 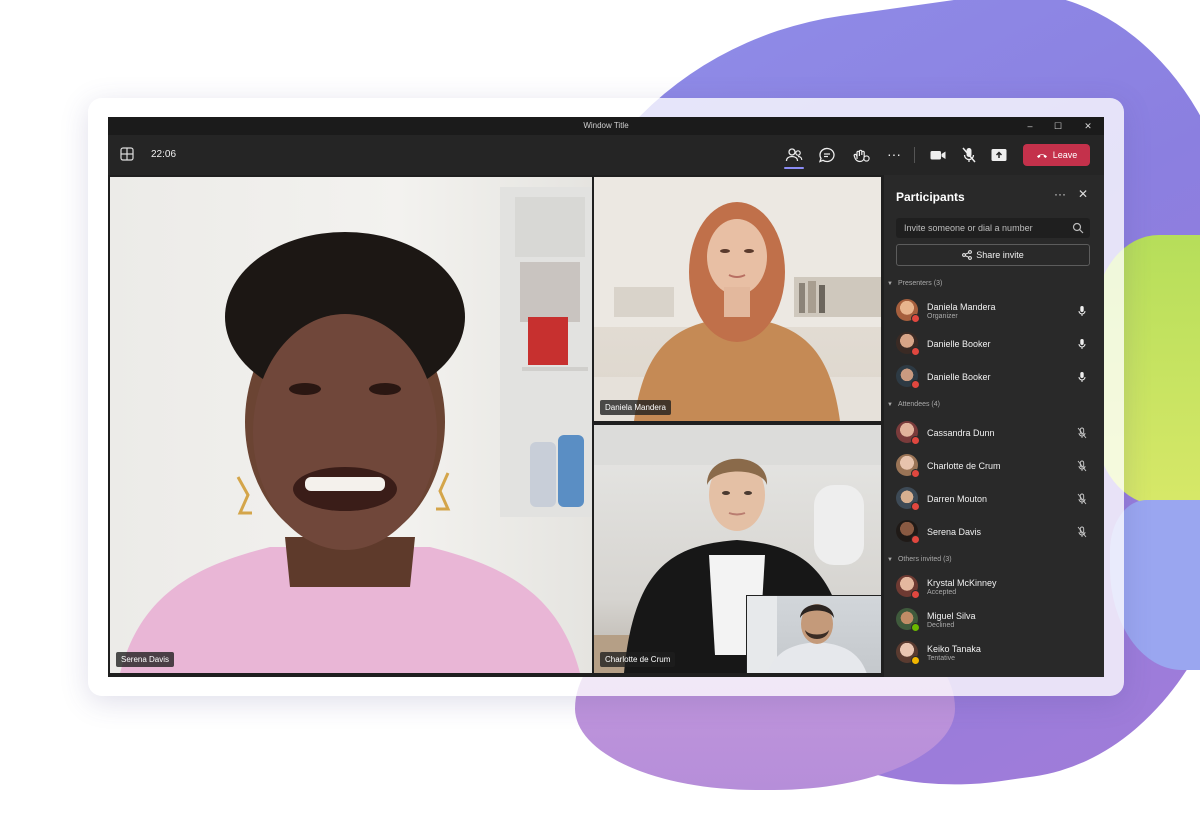 I want to click on participant-row: Charlotte de Crum, so click(x=995, y=466).